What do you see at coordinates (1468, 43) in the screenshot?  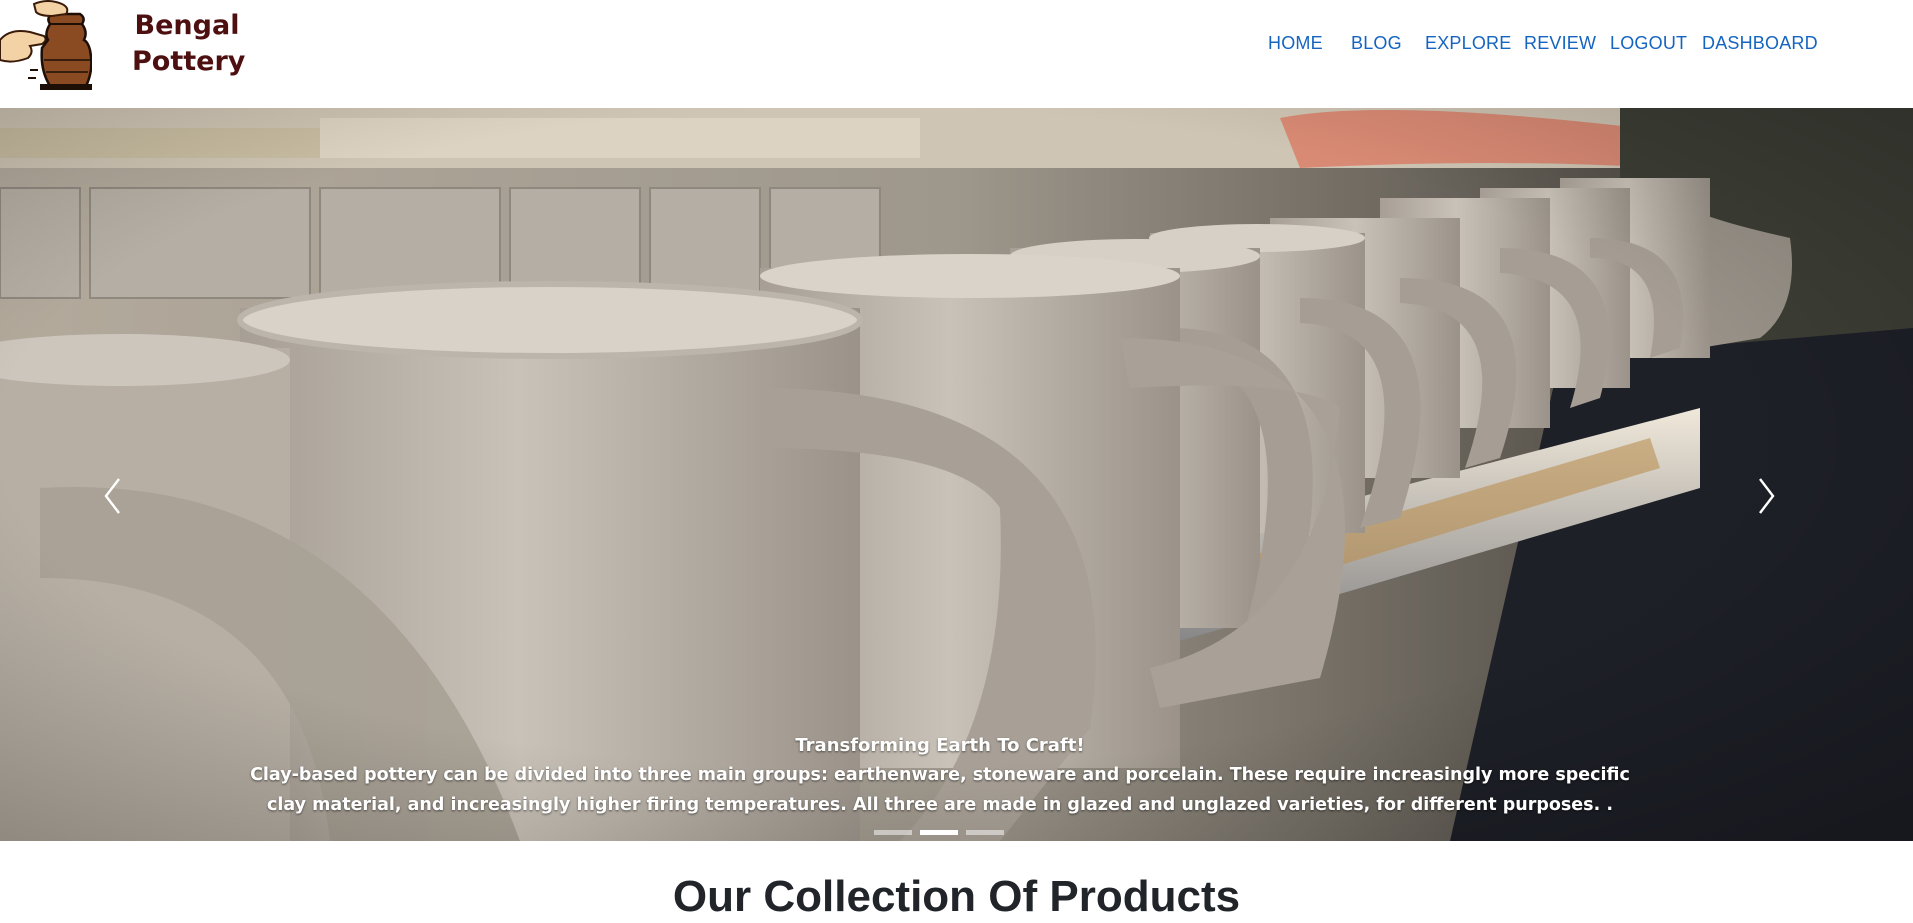 I see `nav-explore-link: EXPLORE` at bounding box center [1468, 43].